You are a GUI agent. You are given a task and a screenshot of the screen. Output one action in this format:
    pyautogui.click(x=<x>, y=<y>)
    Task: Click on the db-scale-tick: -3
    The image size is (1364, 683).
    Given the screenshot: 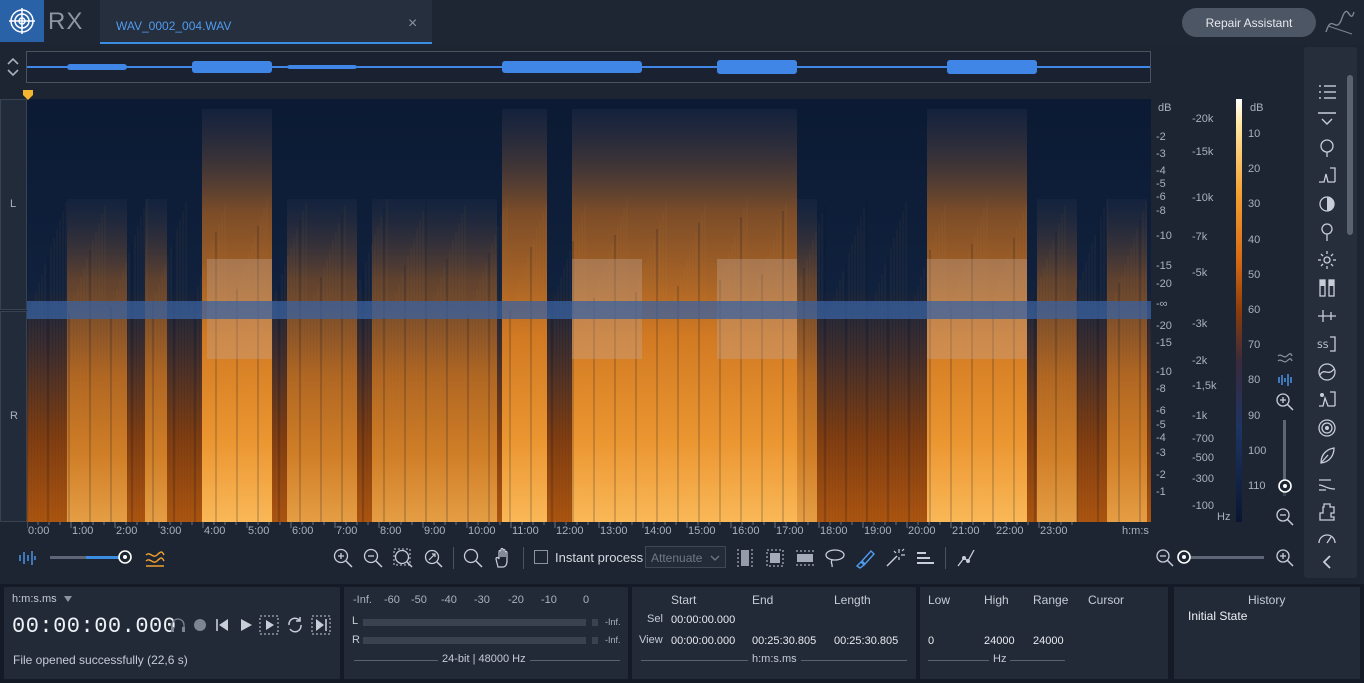 What is the action you would take?
    pyautogui.click(x=1161, y=453)
    